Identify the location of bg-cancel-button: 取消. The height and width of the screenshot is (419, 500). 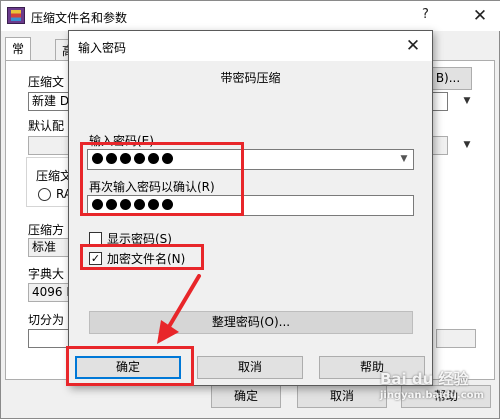
(342, 396).